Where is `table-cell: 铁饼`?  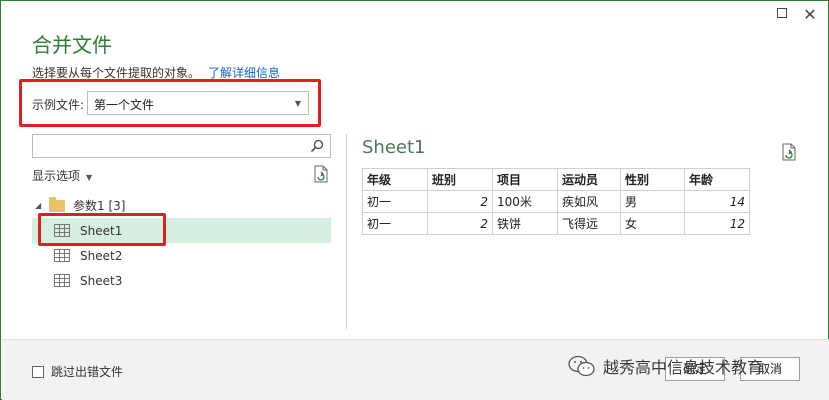
table-cell: 铁饼 is located at coordinates (525, 223).